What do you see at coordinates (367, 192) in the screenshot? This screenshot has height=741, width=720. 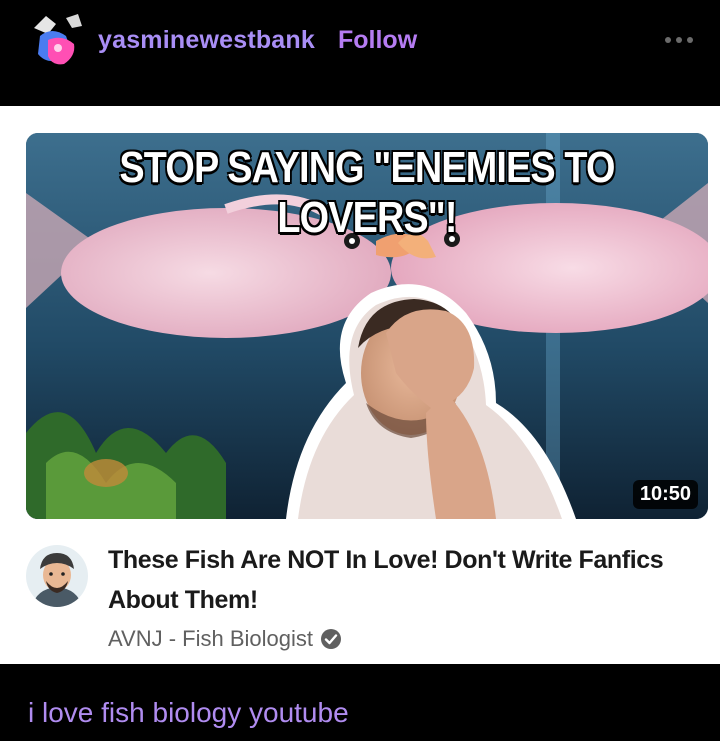 I see `thumbnail-title: STOP SAYING "ENEMIES TO LOVERS"!` at bounding box center [367, 192].